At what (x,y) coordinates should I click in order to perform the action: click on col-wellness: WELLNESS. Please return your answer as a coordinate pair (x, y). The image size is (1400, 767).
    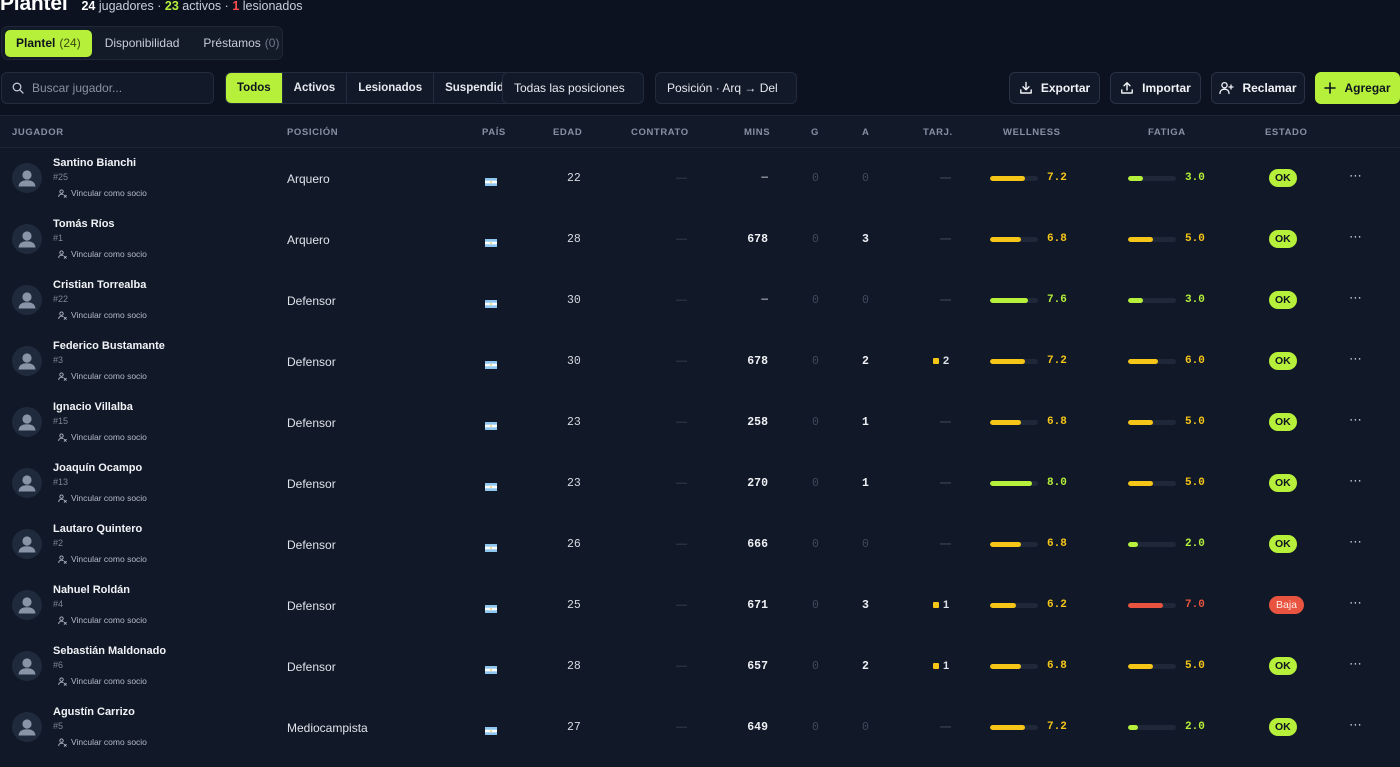
    Looking at the image, I should click on (1032, 132).